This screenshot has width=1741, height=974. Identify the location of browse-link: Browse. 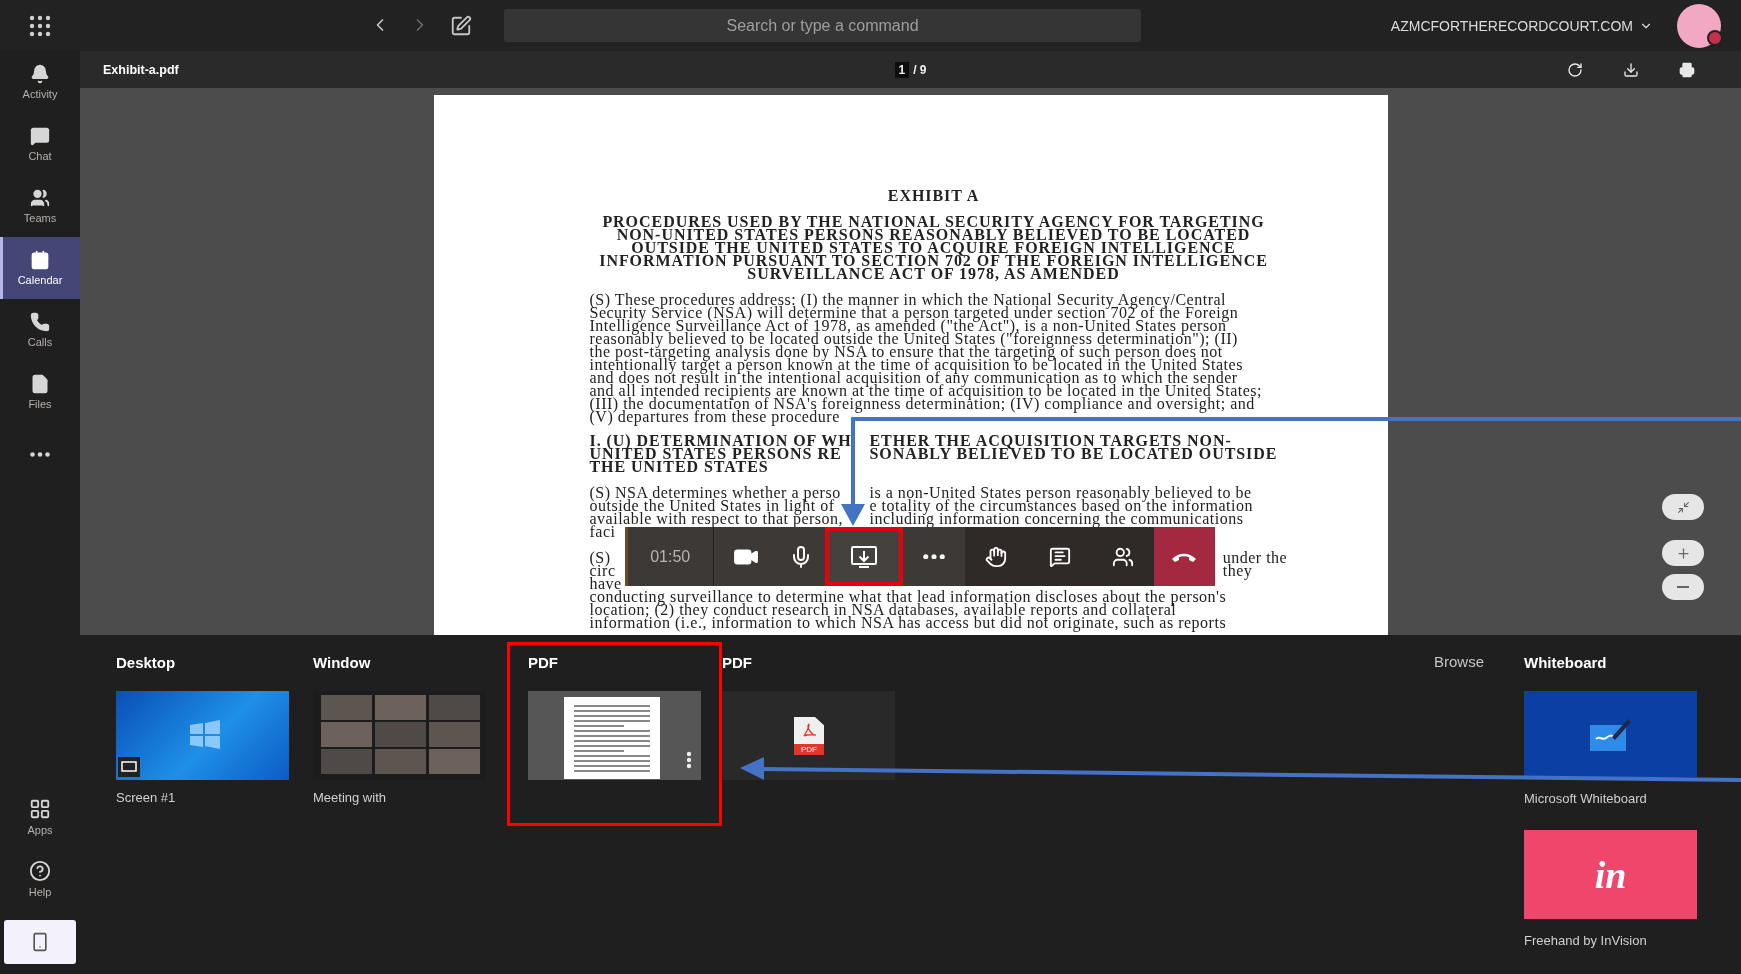
(1458, 661).